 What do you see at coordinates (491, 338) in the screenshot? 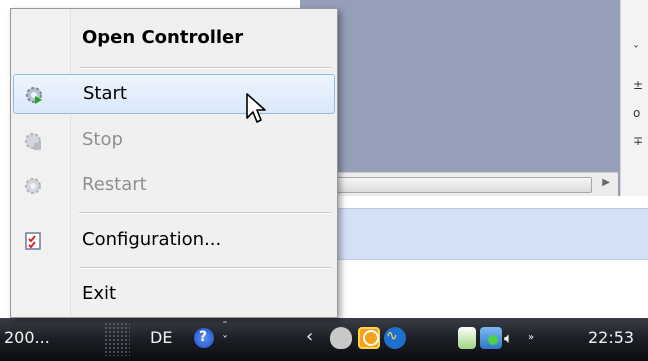
I see `network-icon` at bounding box center [491, 338].